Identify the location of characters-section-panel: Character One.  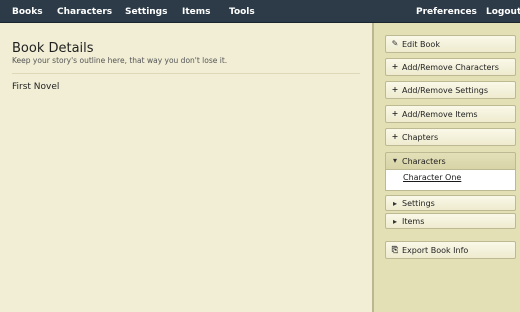
(450, 180).